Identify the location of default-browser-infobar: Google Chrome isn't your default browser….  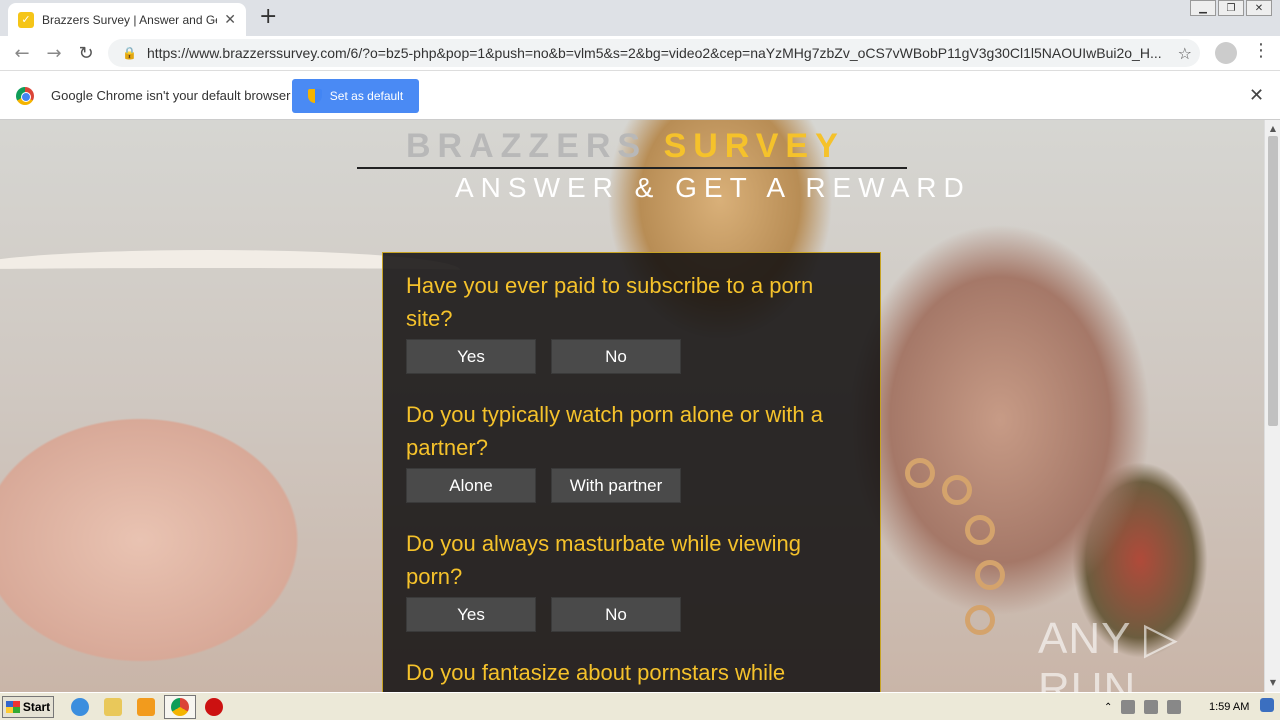
(640, 95).